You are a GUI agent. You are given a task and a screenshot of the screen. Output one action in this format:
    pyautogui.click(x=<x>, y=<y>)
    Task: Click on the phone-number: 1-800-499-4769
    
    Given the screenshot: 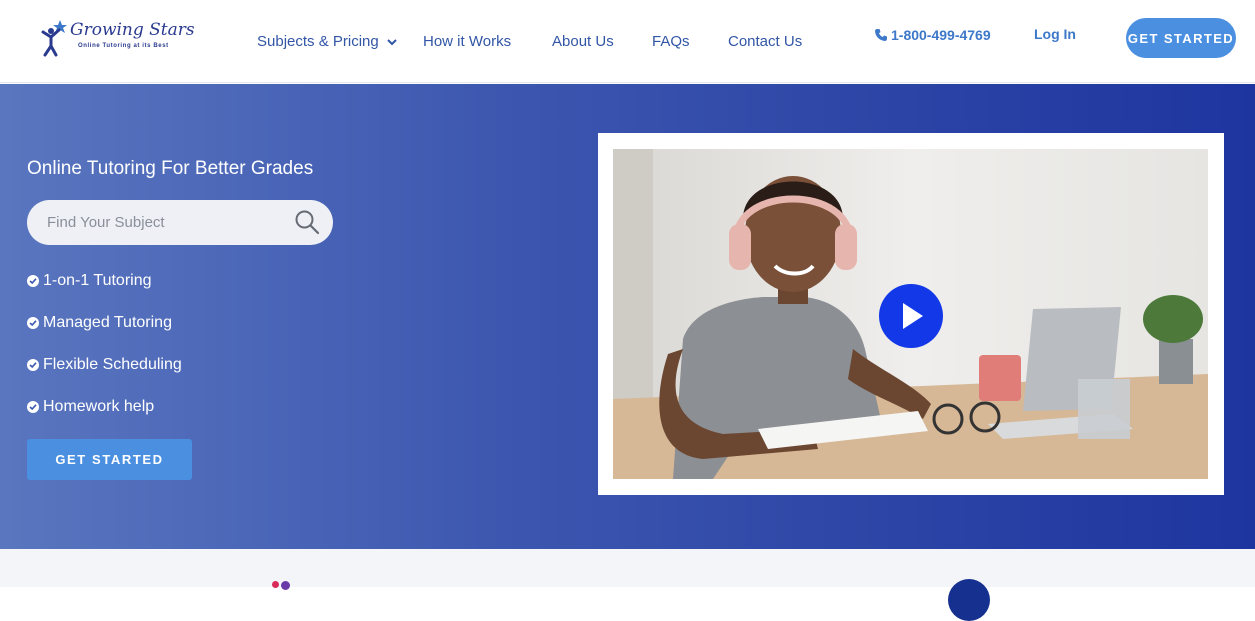 What is the action you would take?
    pyautogui.click(x=941, y=35)
    